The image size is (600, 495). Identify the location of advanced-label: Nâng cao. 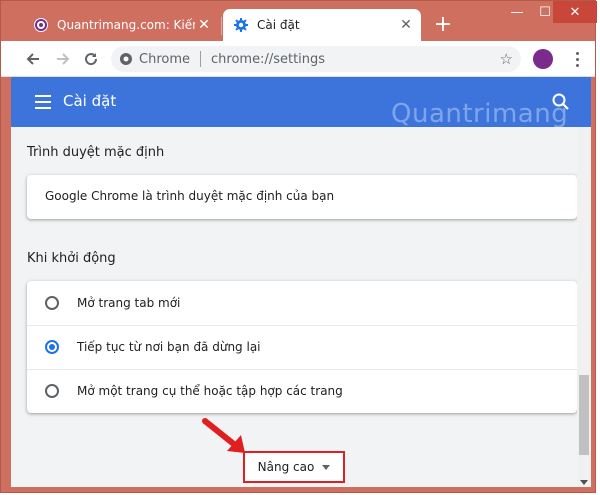
(286, 467).